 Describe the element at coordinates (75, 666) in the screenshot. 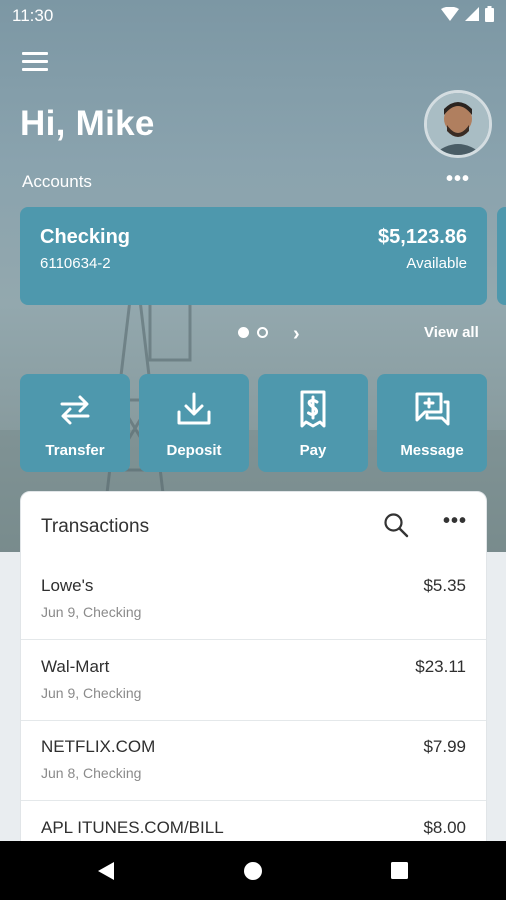

I see `transaction-merchant: Wal-Mart` at that location.